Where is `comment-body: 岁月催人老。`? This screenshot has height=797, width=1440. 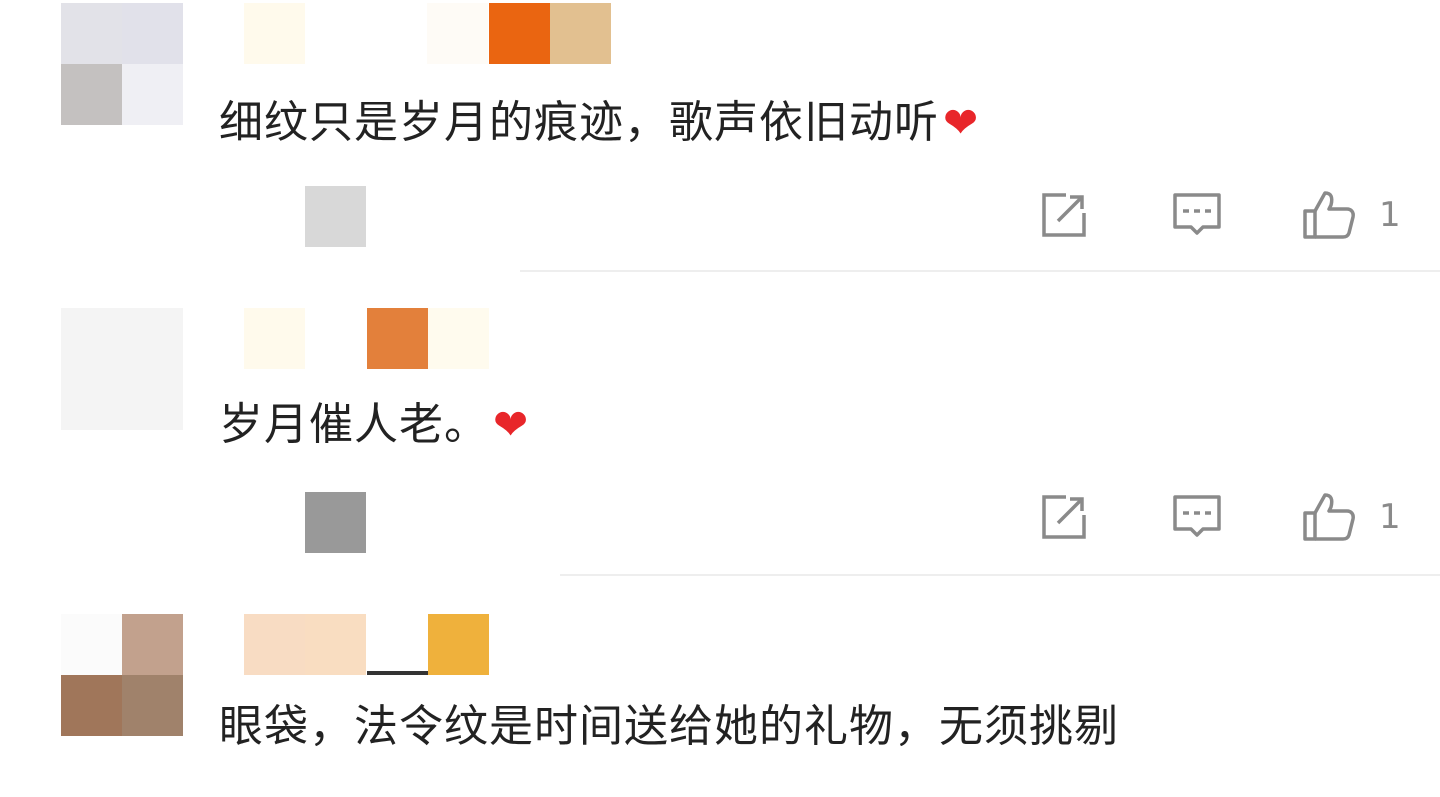
comment-body: 岁月催人老。 is located at coordinates (354, 424).